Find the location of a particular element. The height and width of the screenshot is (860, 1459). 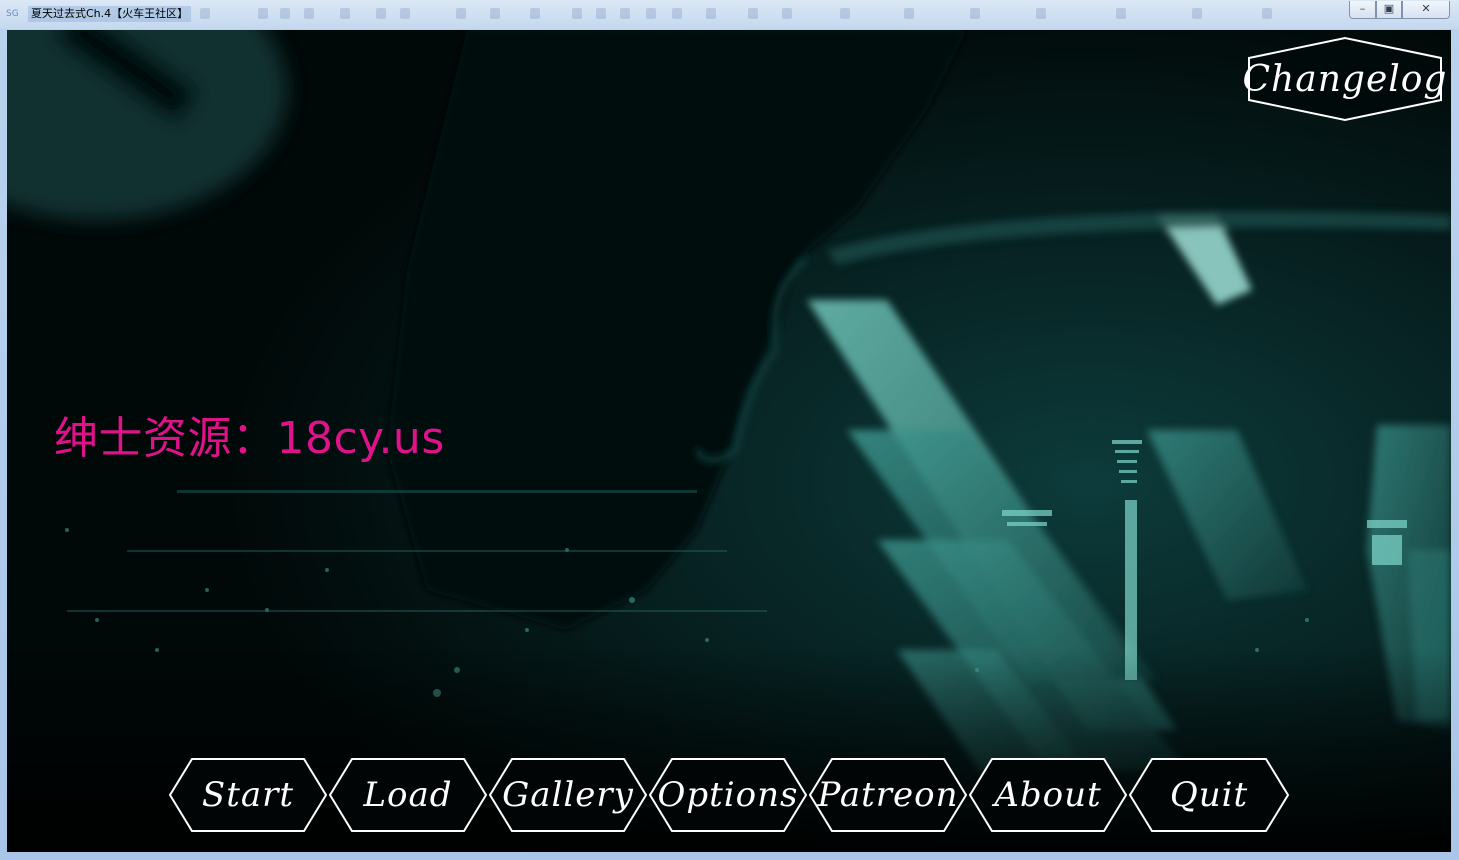

watermark-text: 绅士资源：18cy.us is located at coordinates (249, 438).